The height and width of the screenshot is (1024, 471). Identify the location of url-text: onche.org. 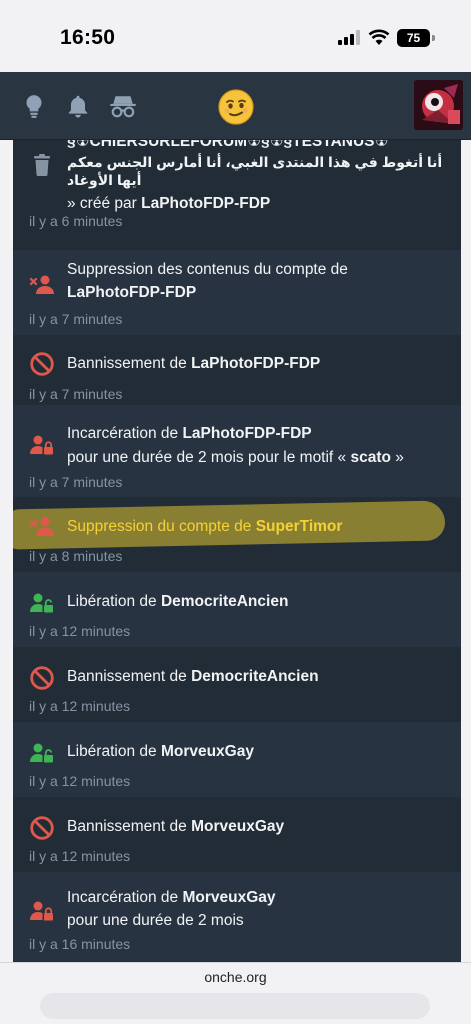
(235, 977).